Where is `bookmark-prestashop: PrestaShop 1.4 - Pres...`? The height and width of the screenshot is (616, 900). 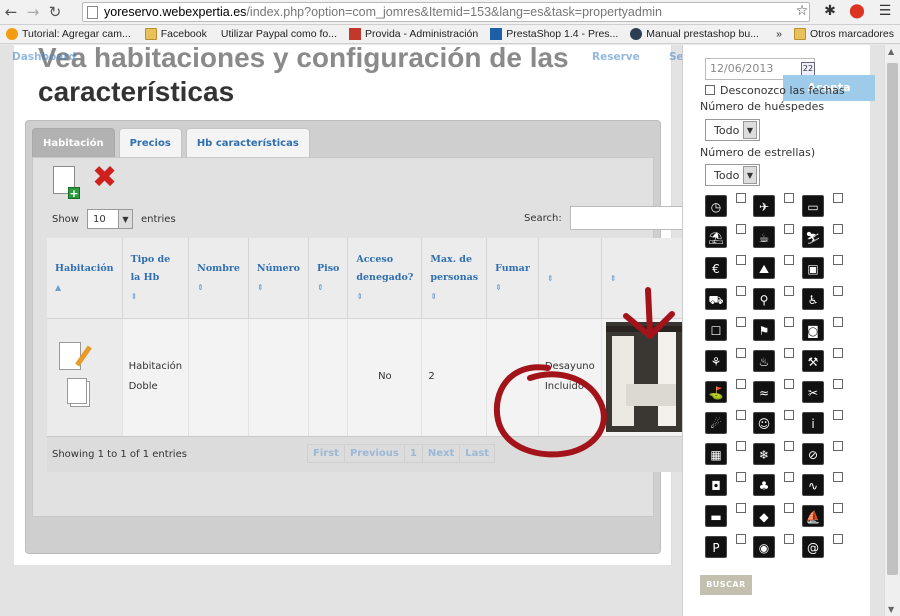 bookmark-prestashop: PrestaShop 1.4 - Pres... is located at coordinates (554, 34).